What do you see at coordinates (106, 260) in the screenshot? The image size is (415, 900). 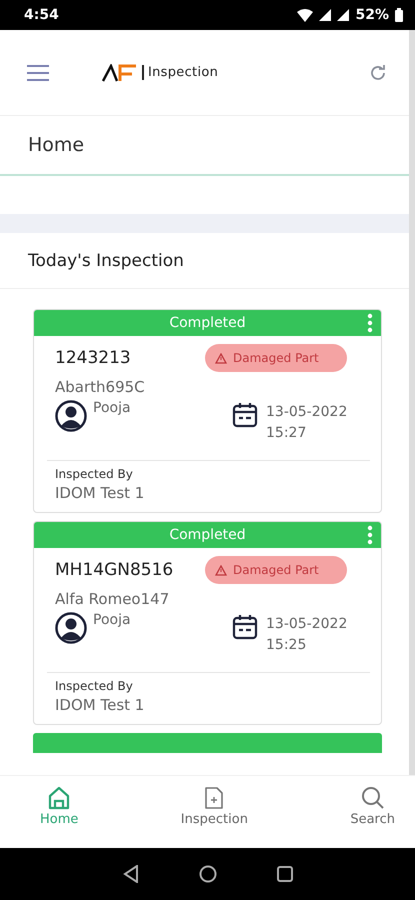 I see `section-title: Today's Inspection` at bounding box center [106, 260].